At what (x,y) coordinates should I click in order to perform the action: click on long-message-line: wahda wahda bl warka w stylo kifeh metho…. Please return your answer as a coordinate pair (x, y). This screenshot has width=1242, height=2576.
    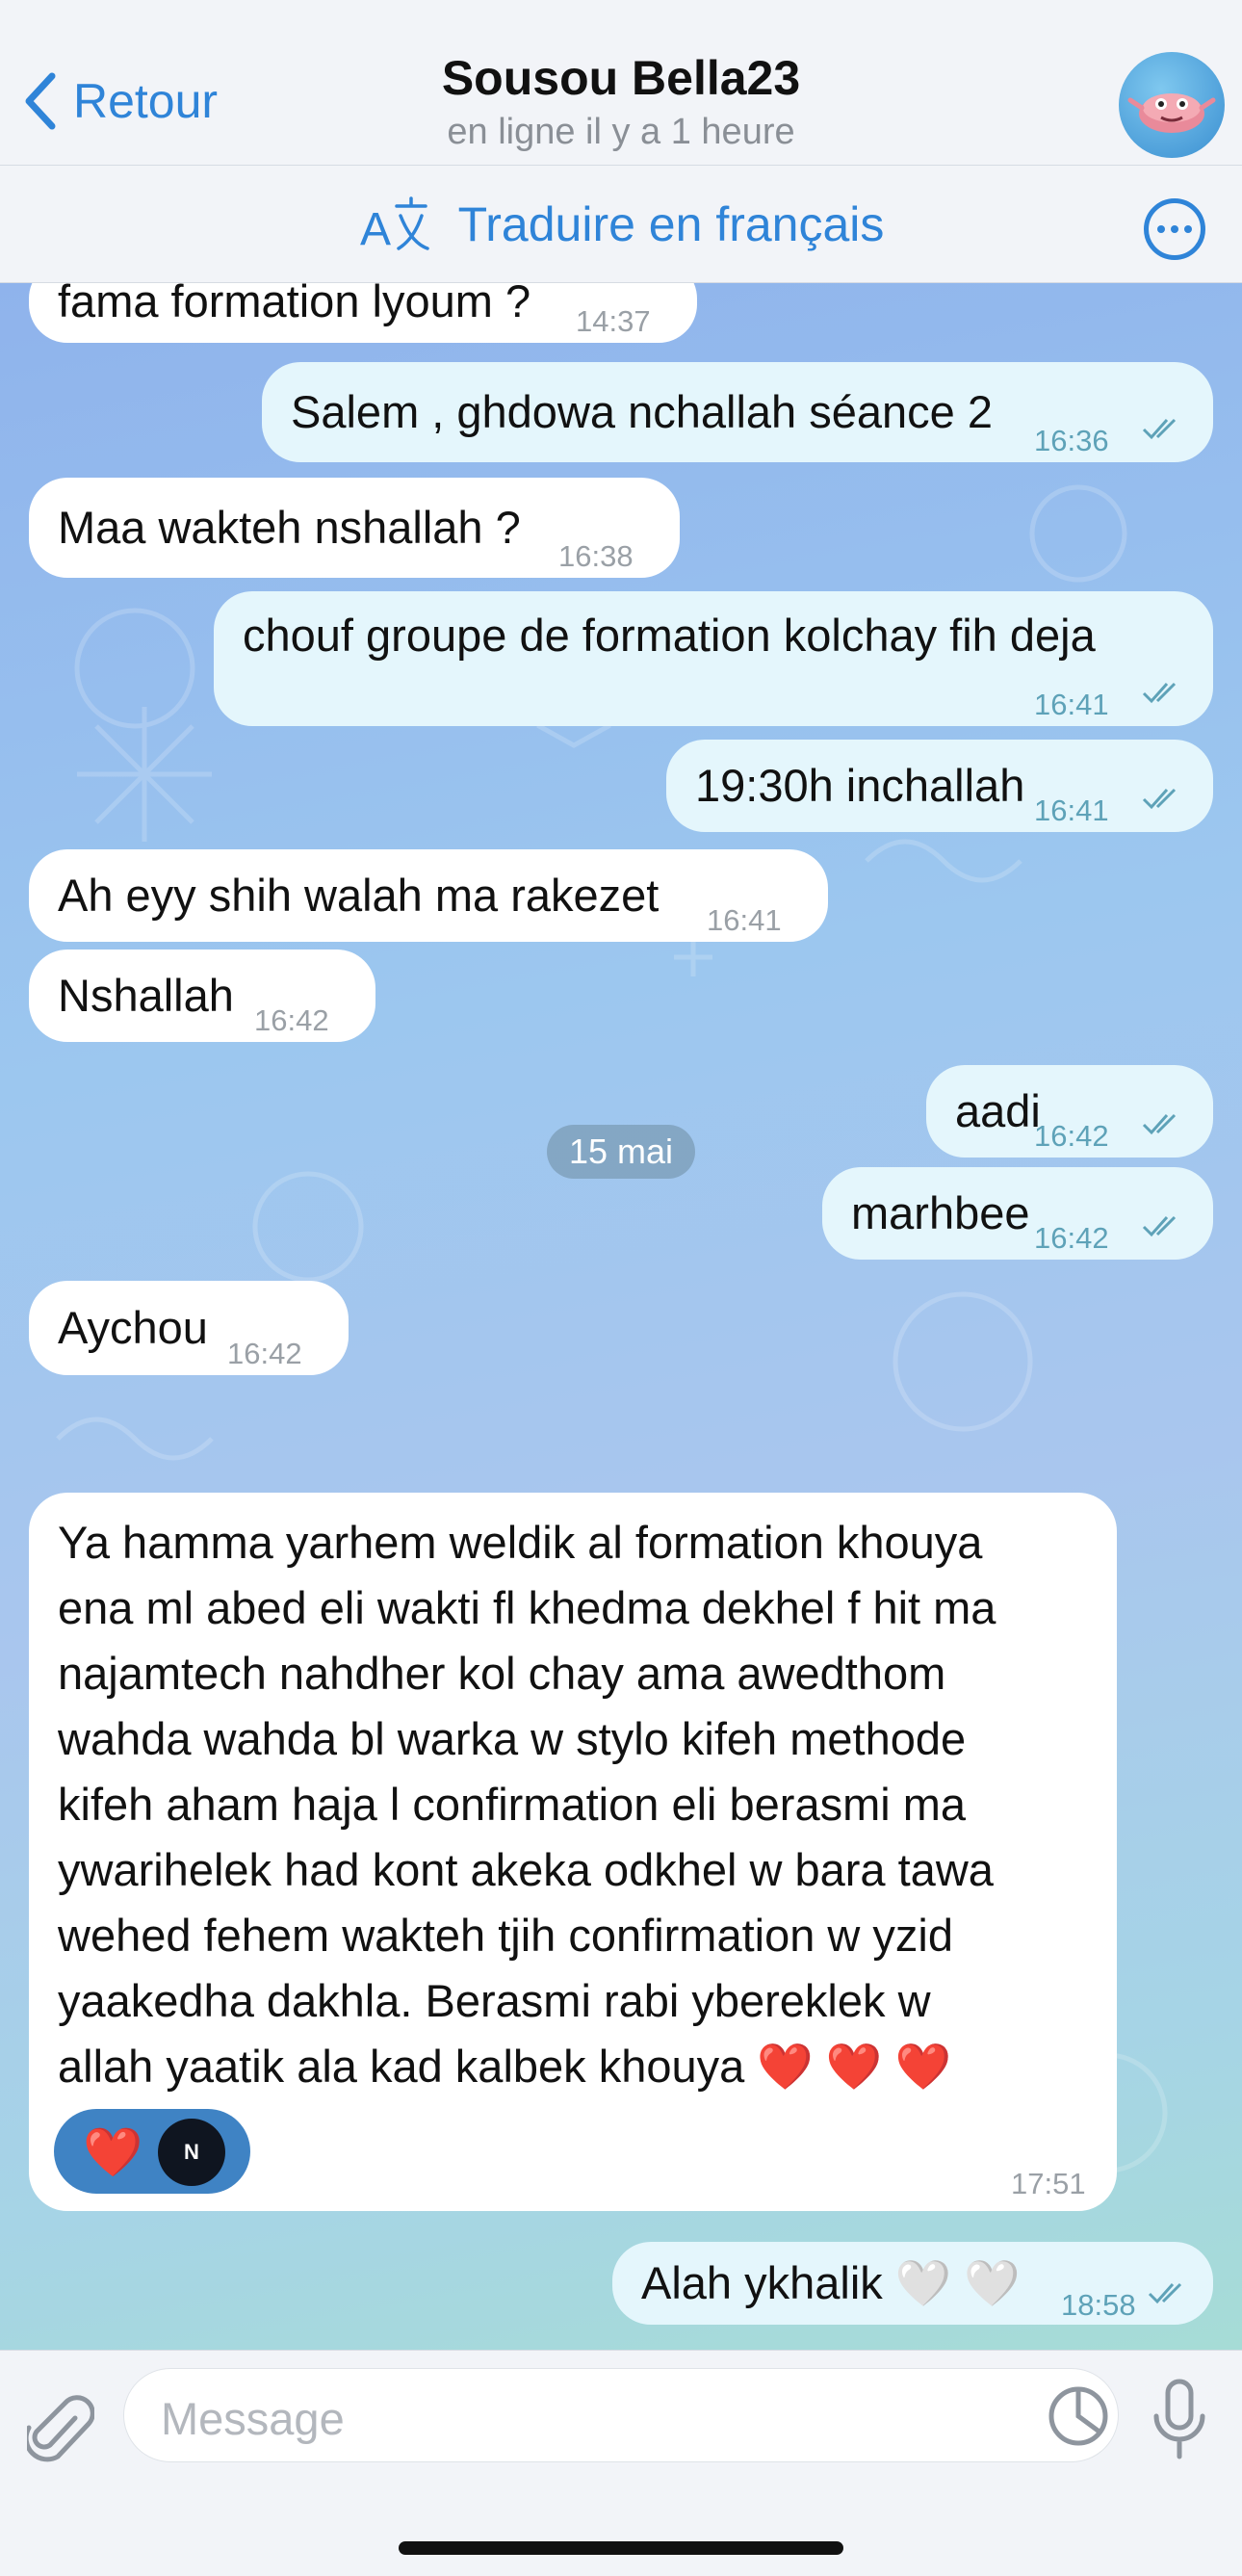
    Looking at the image, I should click on (512, 1738).